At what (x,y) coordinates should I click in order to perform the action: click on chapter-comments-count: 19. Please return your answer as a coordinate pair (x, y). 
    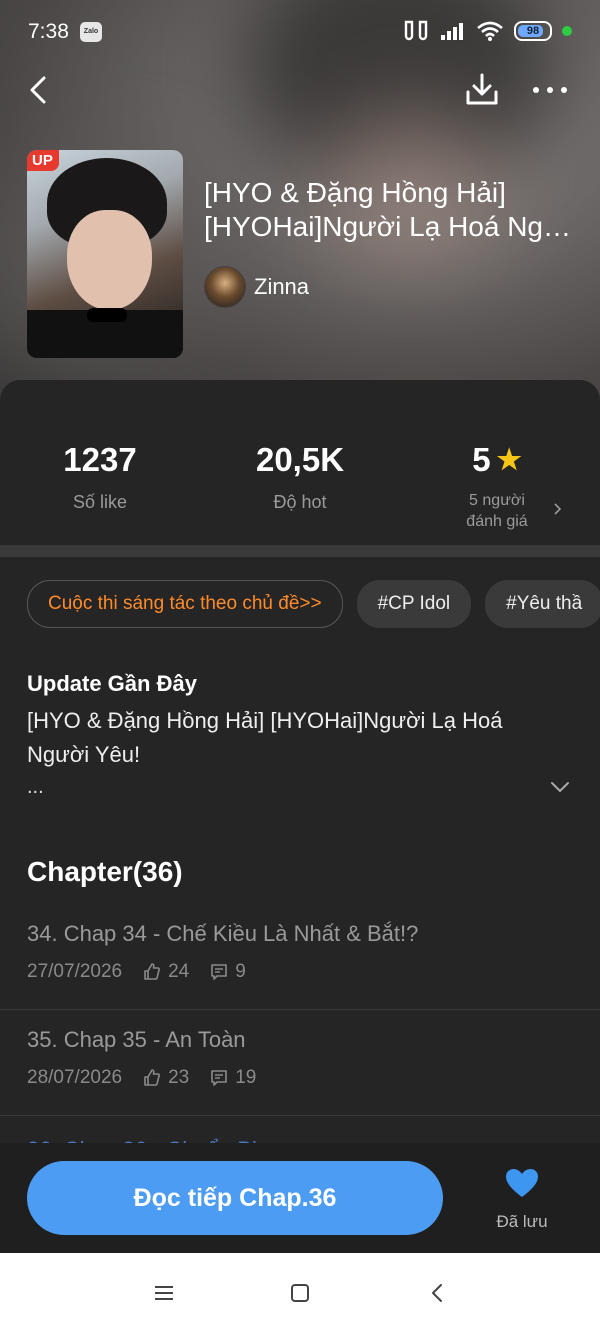
    Looking at the image, I should click on (246, 1077).